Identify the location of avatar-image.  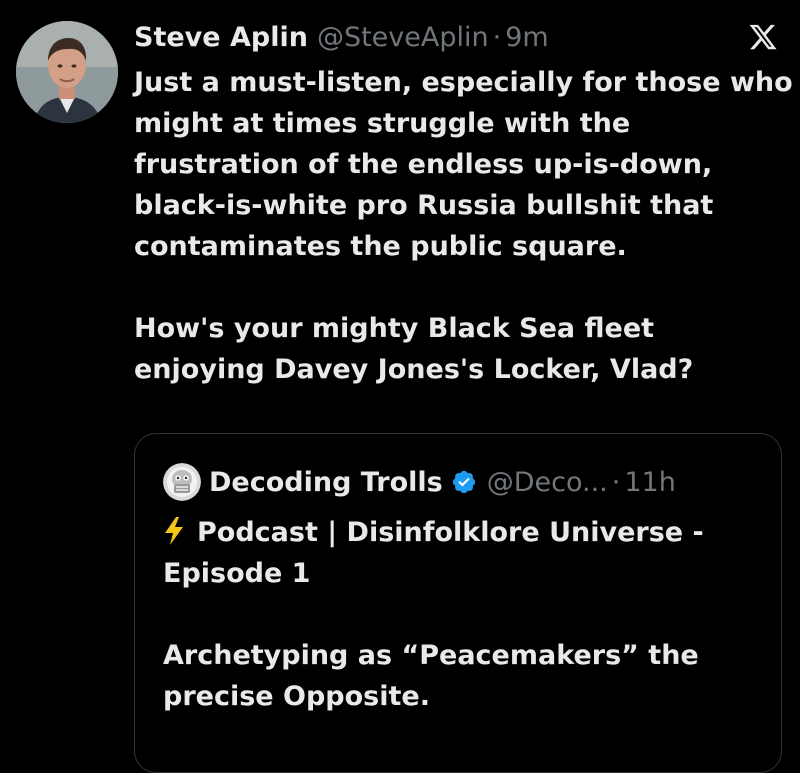
(67, 72).